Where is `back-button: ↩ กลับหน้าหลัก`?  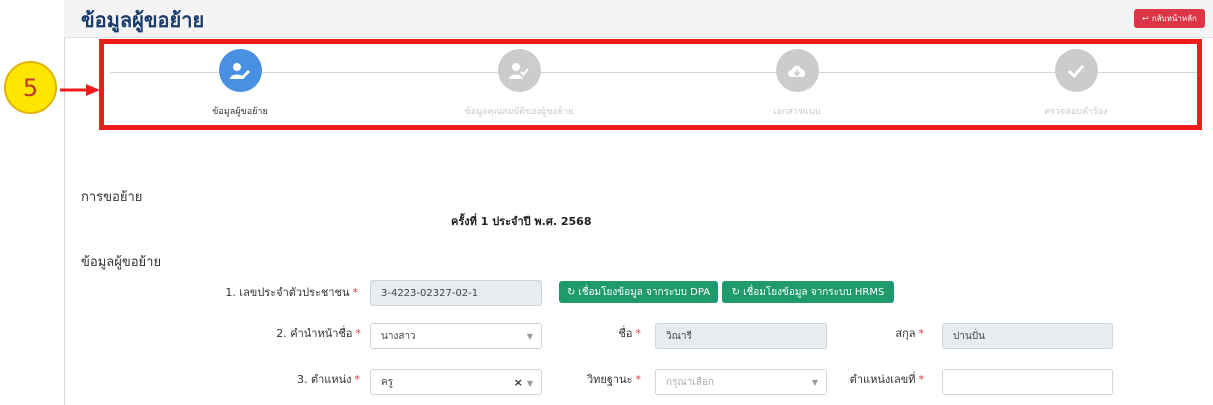
back-button: ↩ กลับหน้าหลัก is located at coordinates (1169, 18).